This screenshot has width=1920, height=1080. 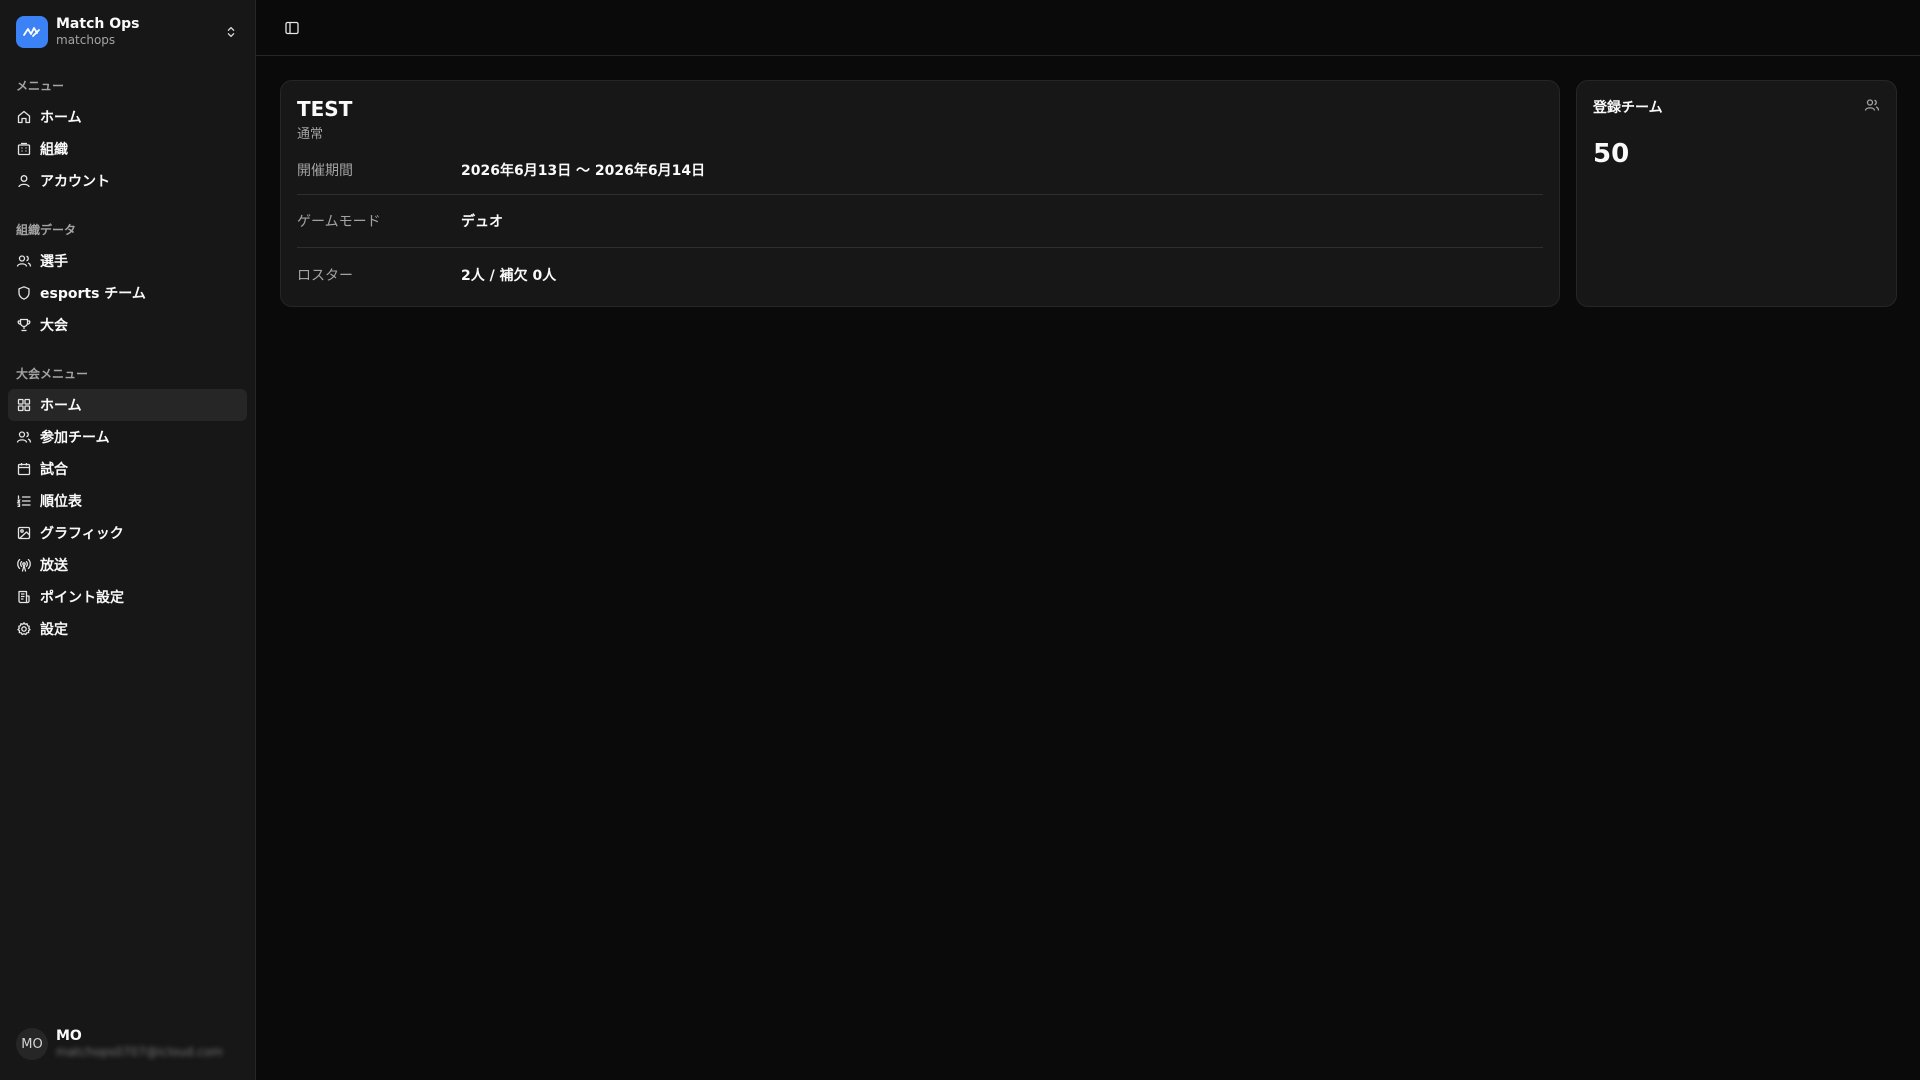 What do you see at coordinates (75, 182) in the screenshot?
I see `sidebar-item-label: アカウント` at bounding box center [75, 182].